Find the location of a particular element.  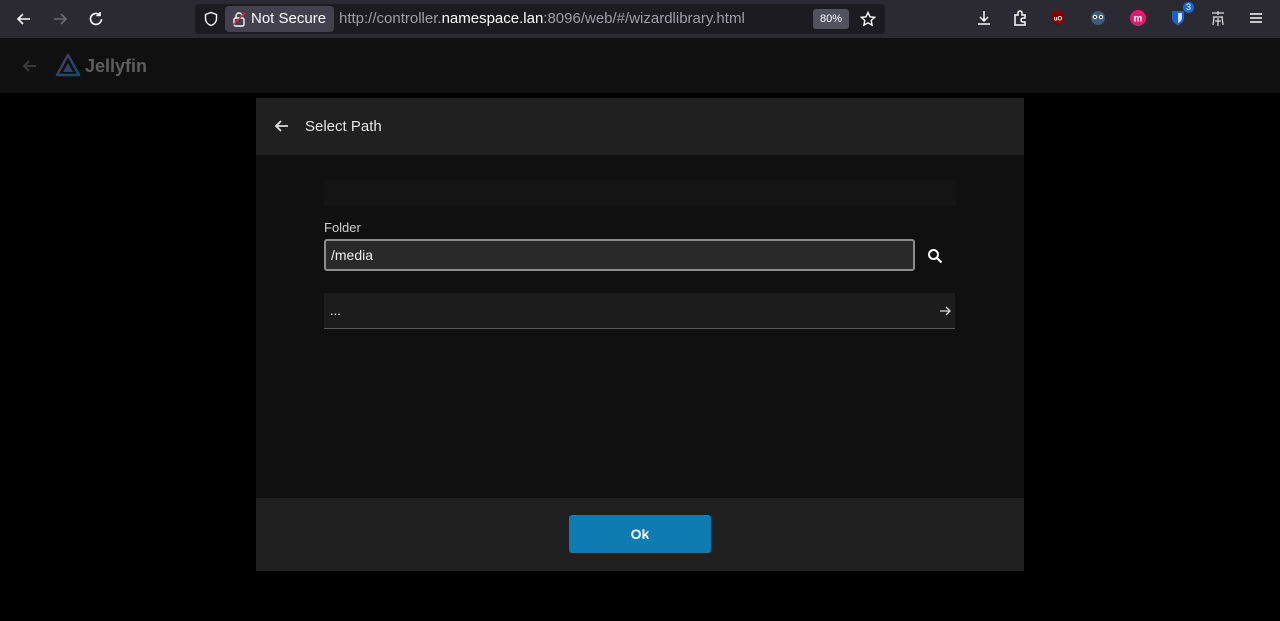

extensions-puzzle-icon is located at coordinates (1020, 18).